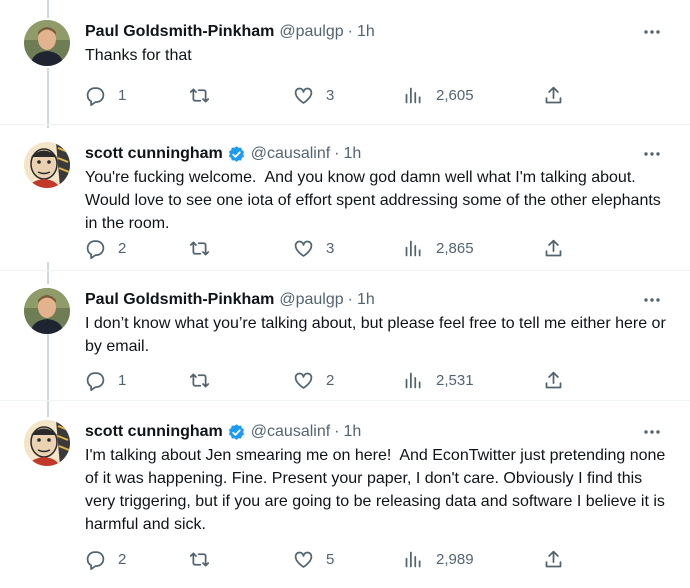 The image size is (690, 588). I want to click on views-button: 2,989, so click(438, 559).